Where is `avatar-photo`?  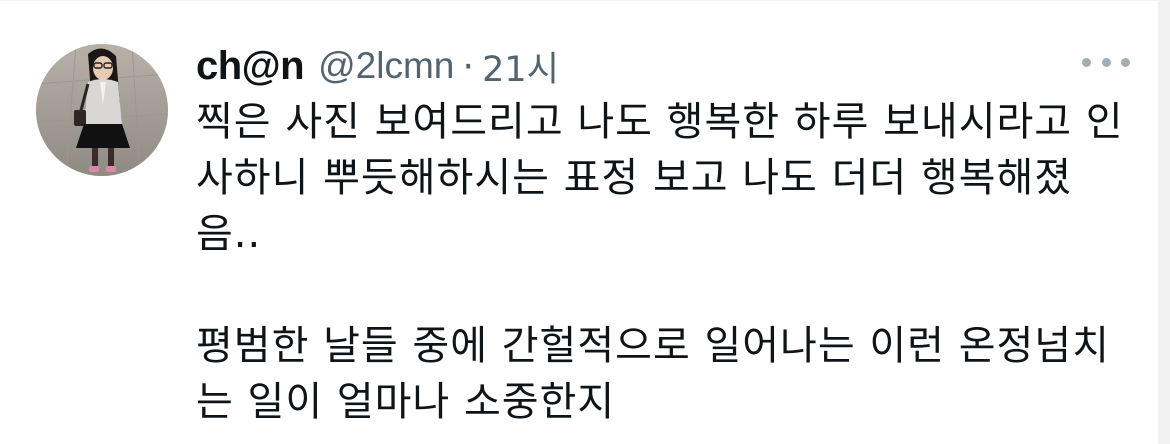
avatar-photo is located at coordinates (102, 110).